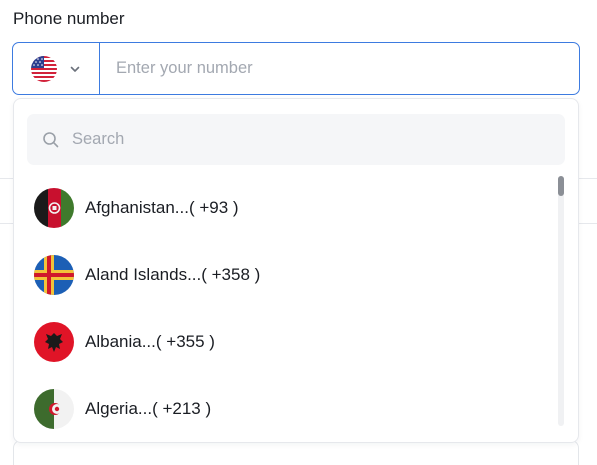 The height and width of the screenshot is (465, 597). Describe the element at coordinates (561, 186) in the screenshot. I see `scrollbar-thumb` at that location.